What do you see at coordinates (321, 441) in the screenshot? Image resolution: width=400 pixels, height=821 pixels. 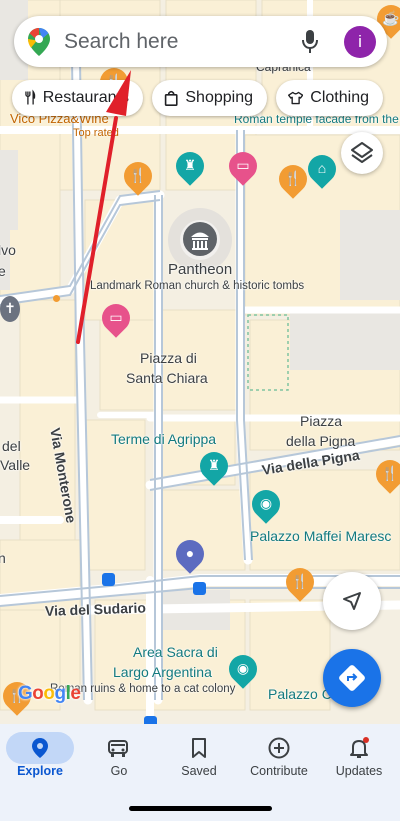 I see `piazza-pigna-label-2: della Pigna` at bounding box center [321, 441].